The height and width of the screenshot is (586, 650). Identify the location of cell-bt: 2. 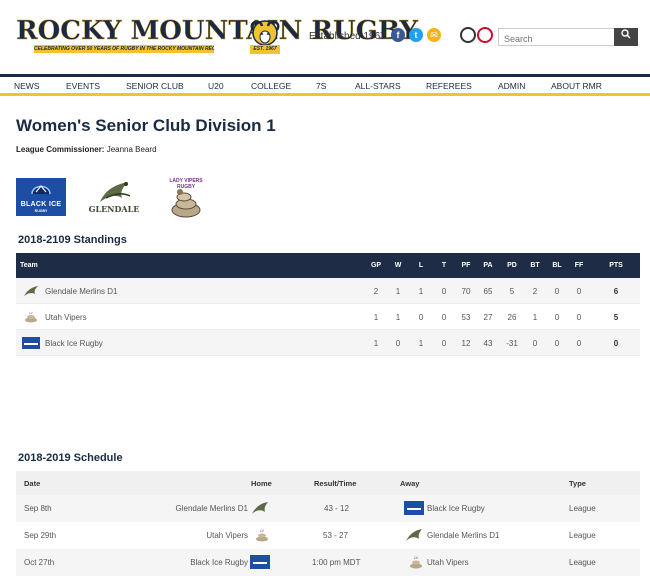
(535, 291).